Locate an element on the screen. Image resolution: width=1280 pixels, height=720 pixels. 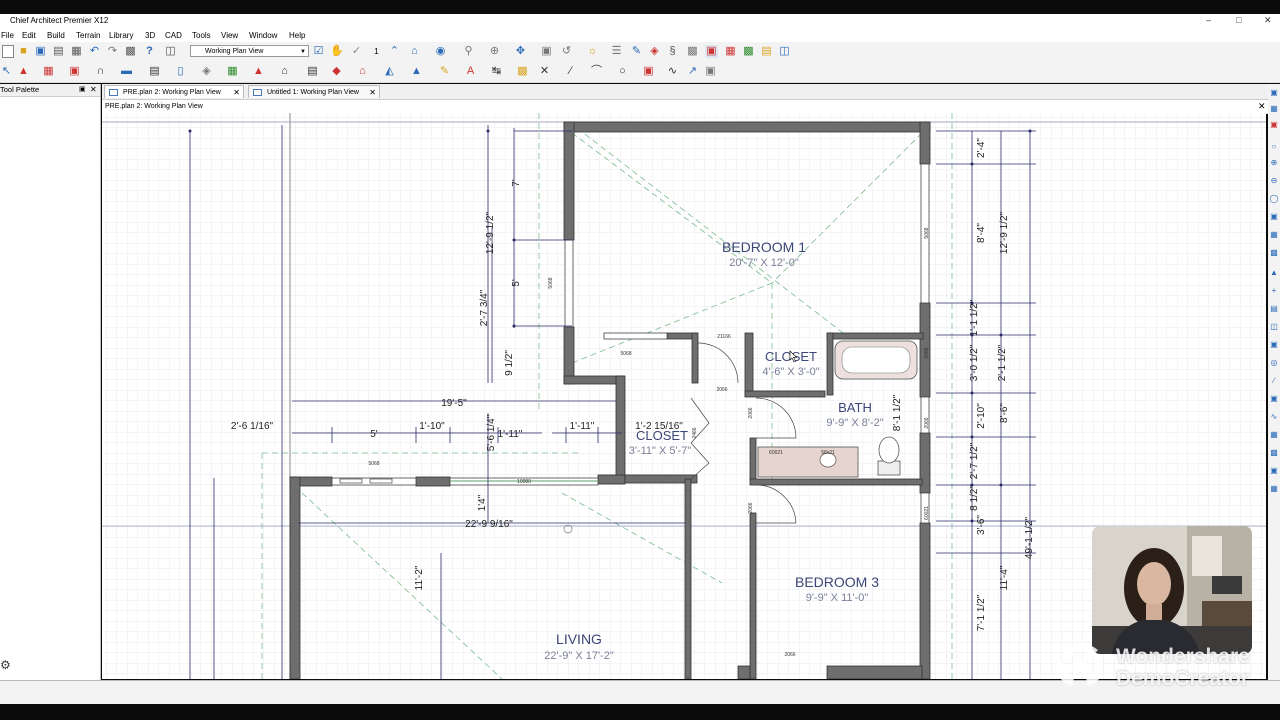
camera-icon: ◉ is located at coordinates (440, 51).